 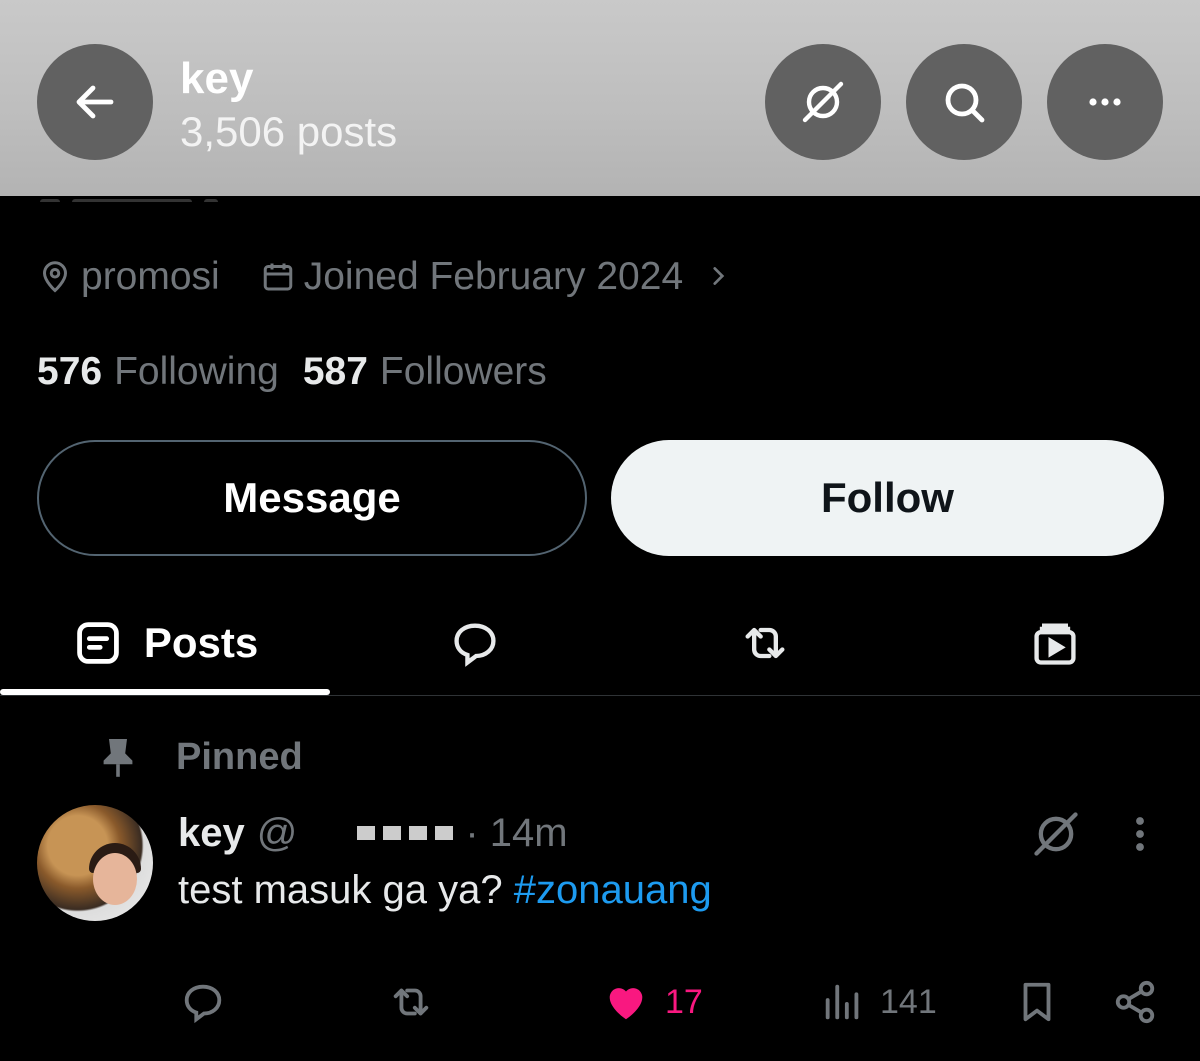 I want to click on tab-replies, so click(x=475, y=643).